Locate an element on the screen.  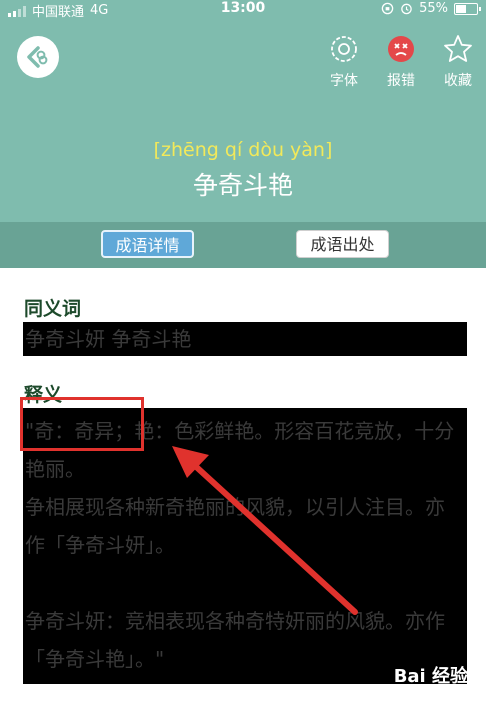
back-arrow-icon is located at coordinates (37, 57).